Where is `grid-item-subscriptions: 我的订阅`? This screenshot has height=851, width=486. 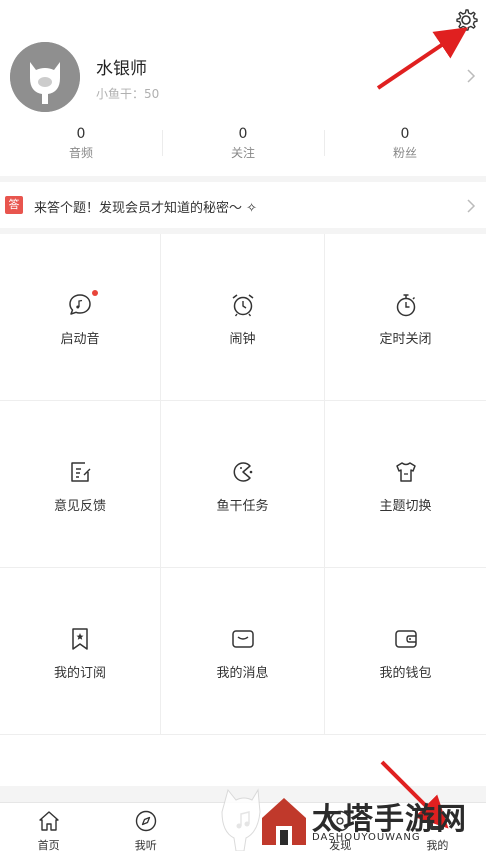
grid-item-subscriptions: 我的订阅 is located at coordinates (80, 651).